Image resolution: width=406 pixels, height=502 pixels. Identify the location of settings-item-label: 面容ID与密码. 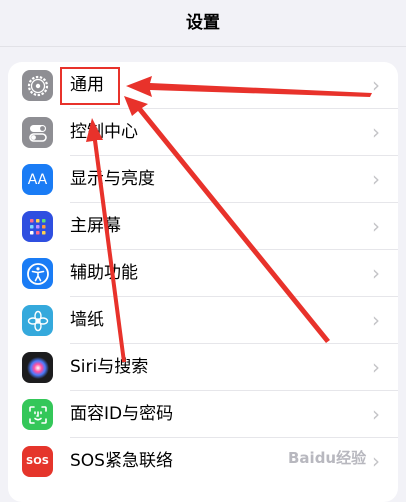
(122, 414).